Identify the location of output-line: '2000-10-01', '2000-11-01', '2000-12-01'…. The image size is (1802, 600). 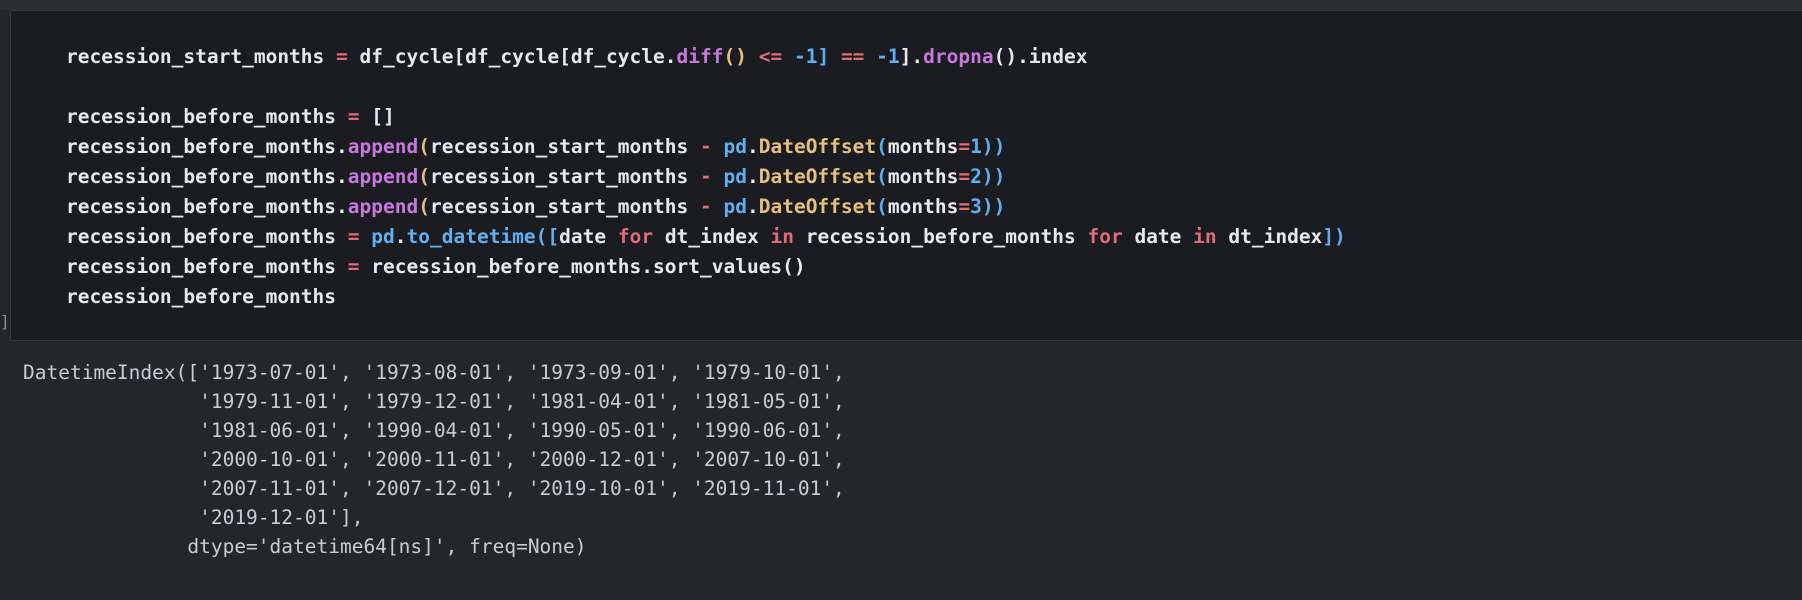
(434, 459).